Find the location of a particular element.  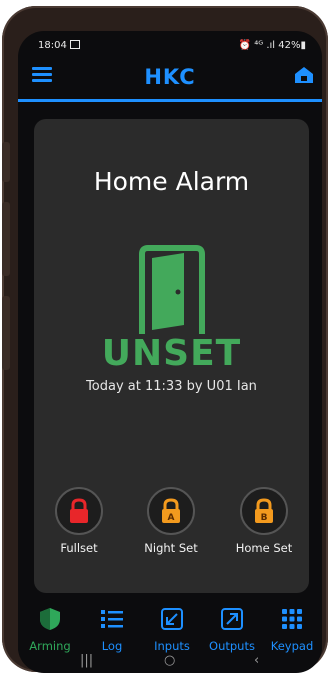

brand-logo: HKC is located at coordinates (170, 77).